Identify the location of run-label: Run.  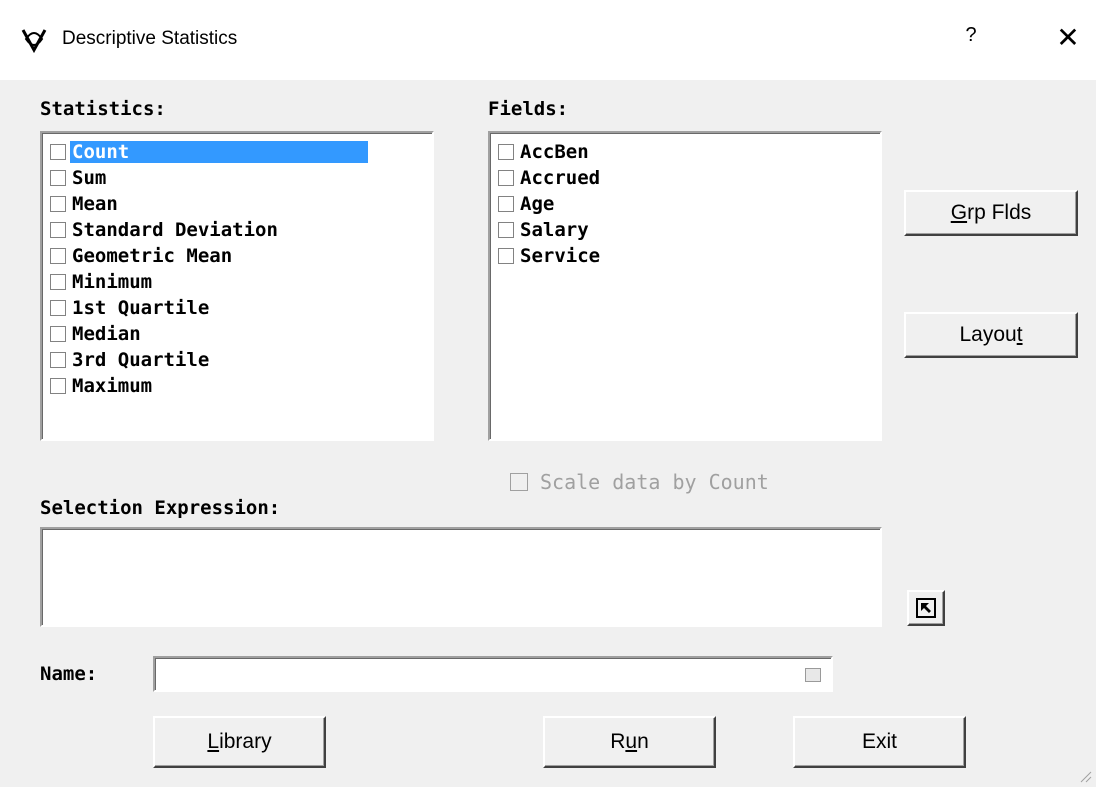
(629, 741).